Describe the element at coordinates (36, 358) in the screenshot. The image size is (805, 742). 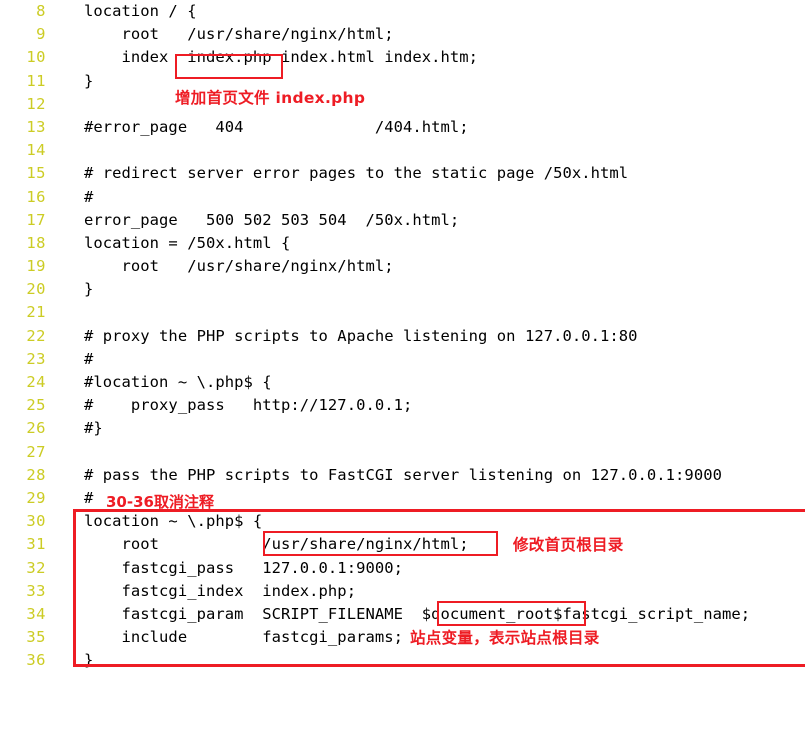
I see `line-number: 23` at that location.